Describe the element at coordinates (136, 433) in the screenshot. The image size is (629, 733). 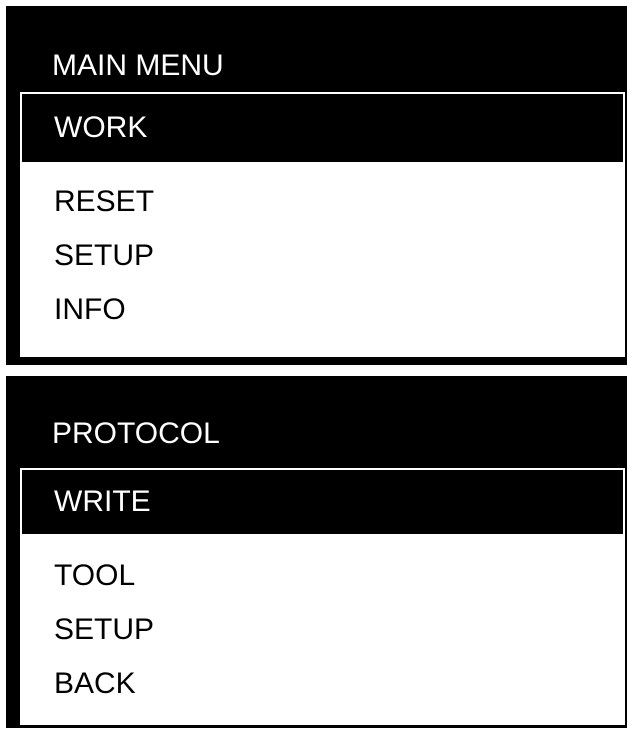
I see `protocol-menu-title: PROTOCOL` at that location.